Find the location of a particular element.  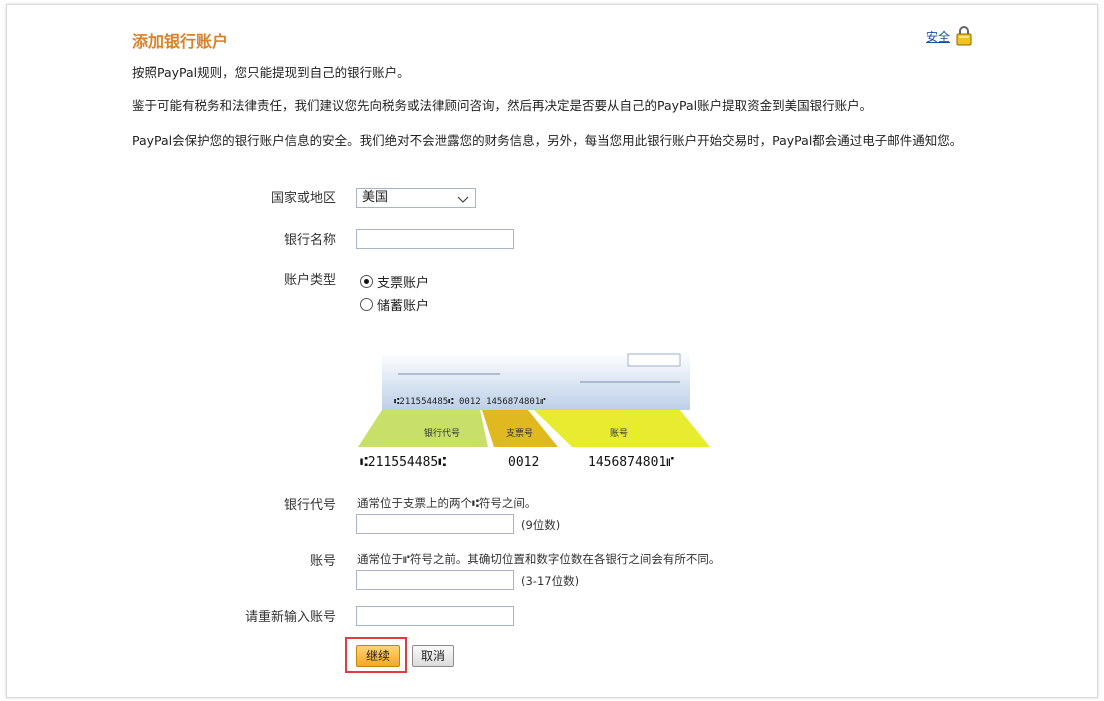

continue-button: 继续 is located at coordinates (378, 656).